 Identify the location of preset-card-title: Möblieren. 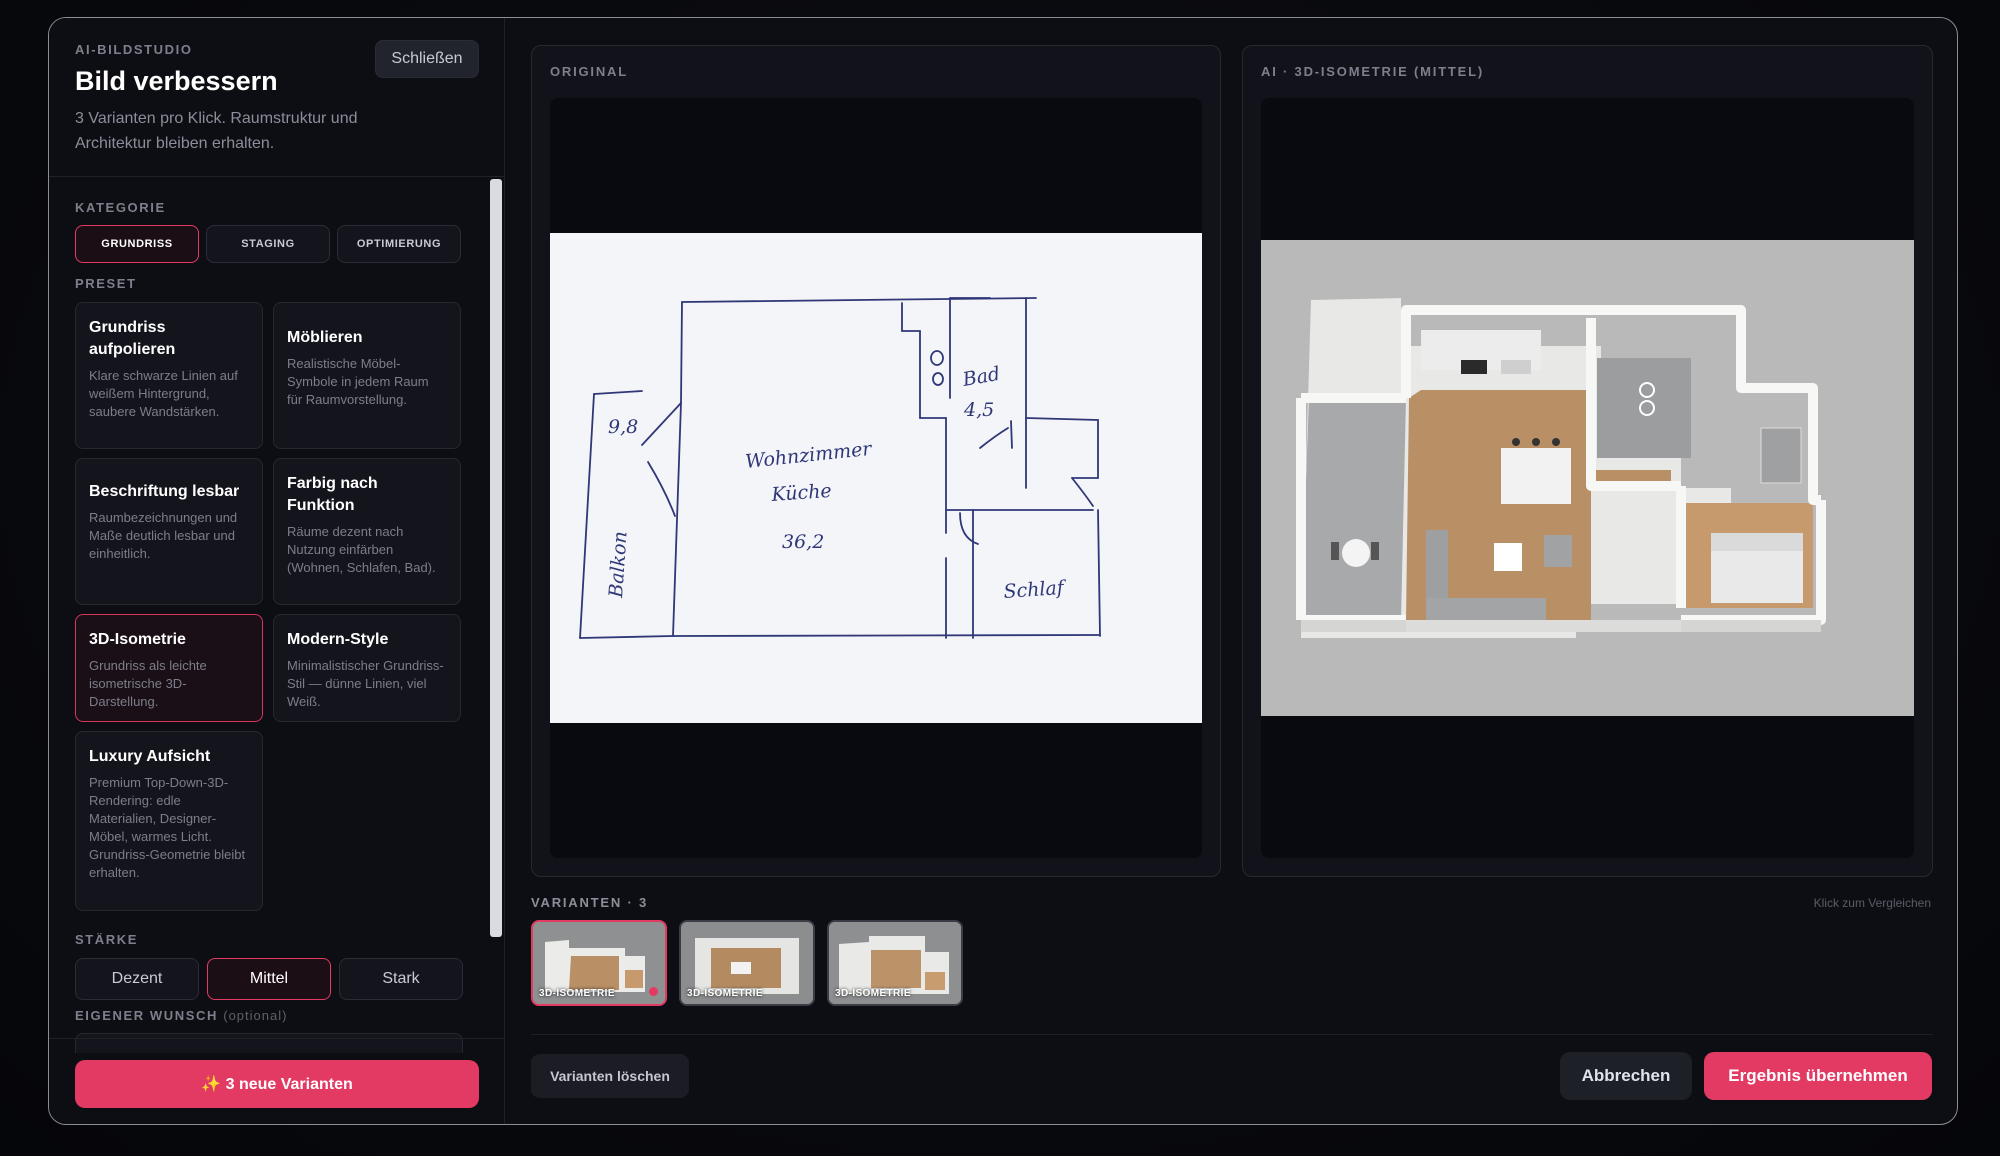
(325, 337).